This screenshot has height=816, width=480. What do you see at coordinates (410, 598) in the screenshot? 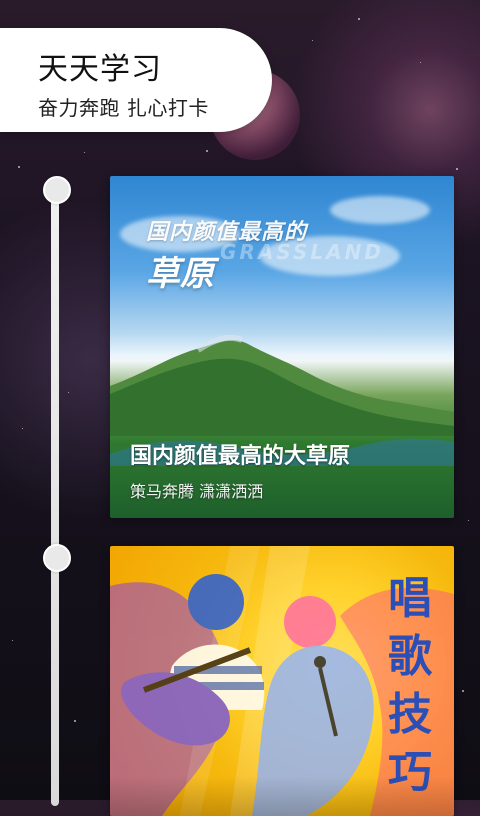
I see `vertical-title-char: 唱` at bounding box center [410, 598].